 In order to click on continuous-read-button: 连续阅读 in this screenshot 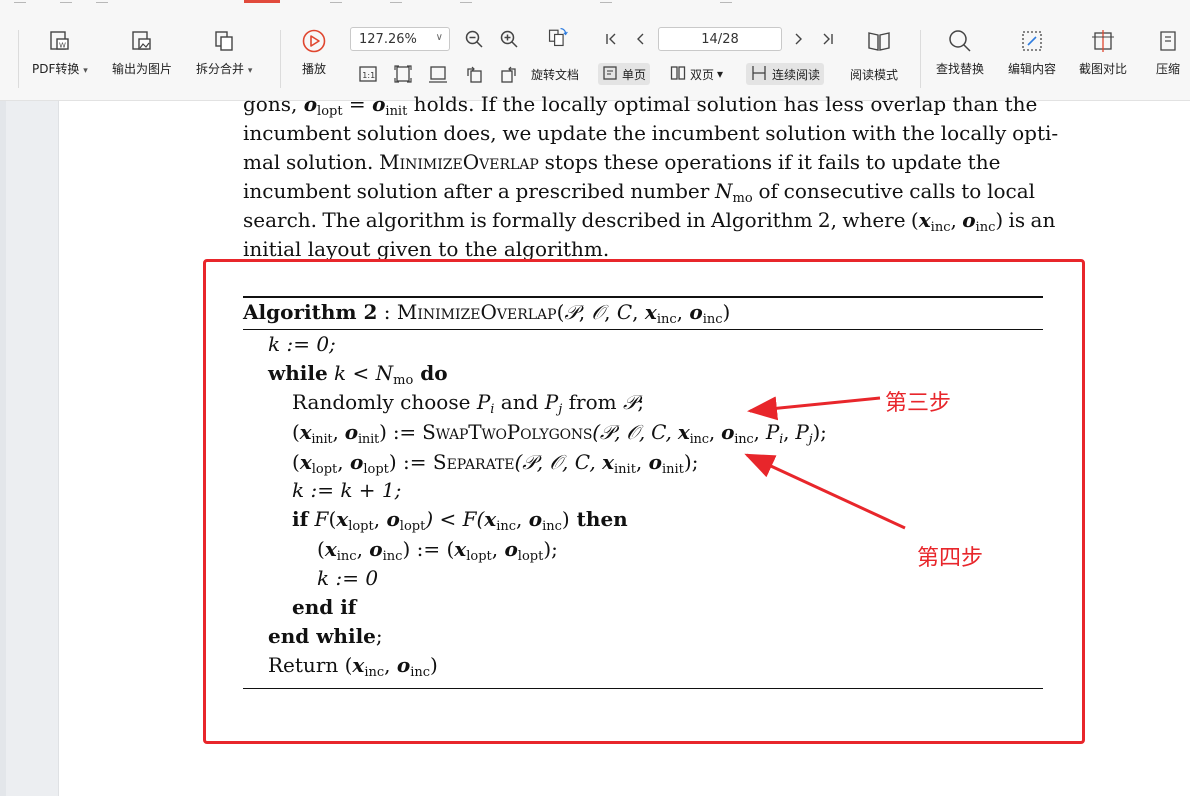, I will do `click(785, 74)`.